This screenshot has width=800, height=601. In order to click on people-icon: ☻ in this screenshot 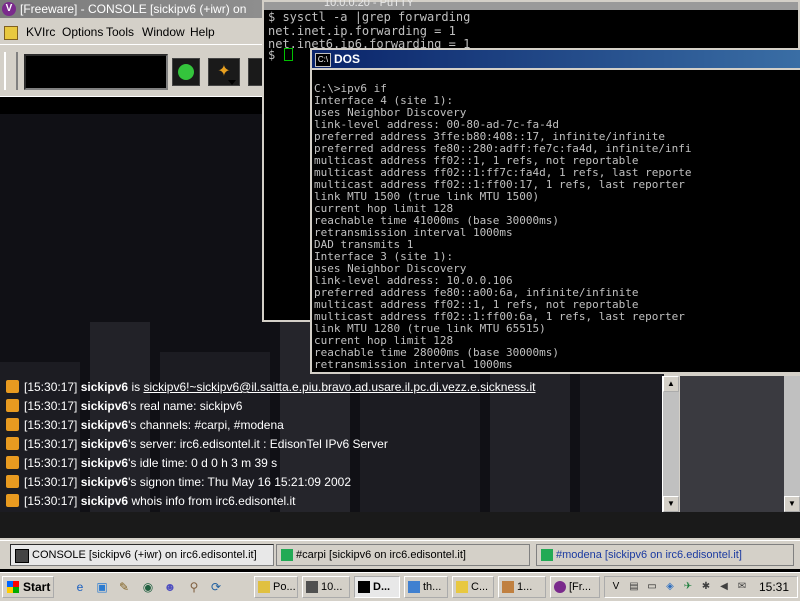, I will do `click(170, 587)`.